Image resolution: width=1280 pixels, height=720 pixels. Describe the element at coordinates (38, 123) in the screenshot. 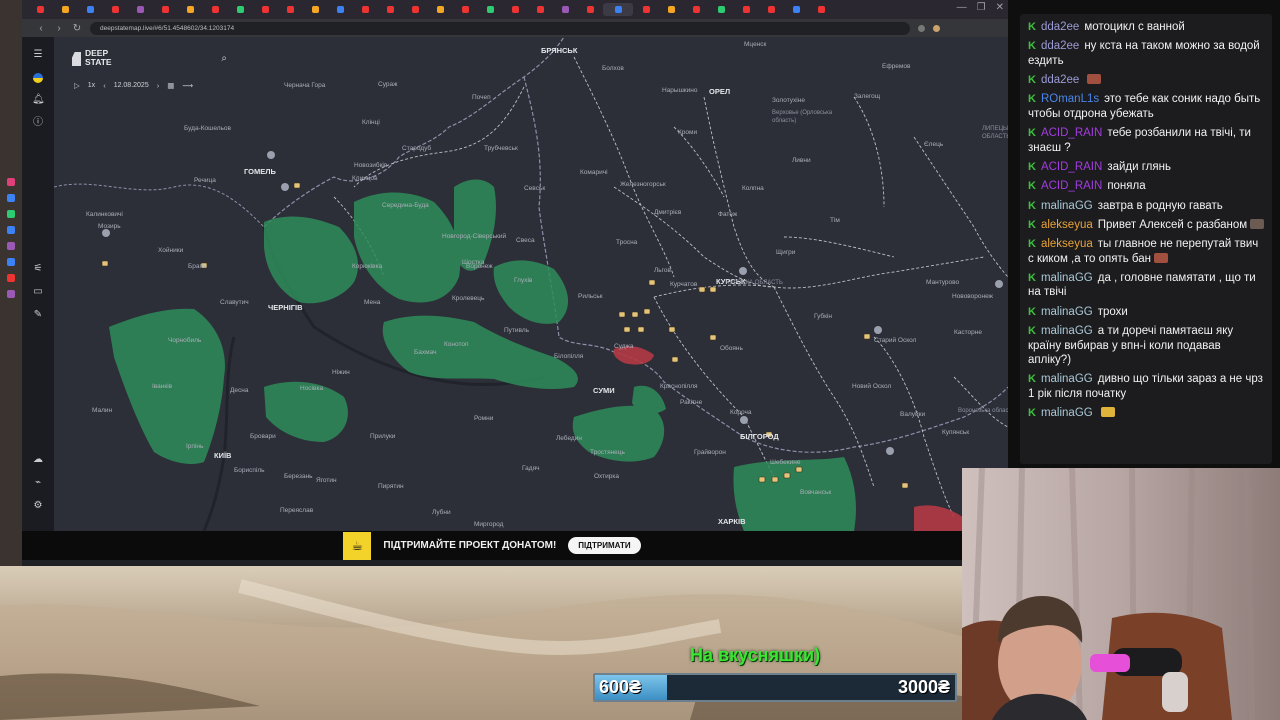

I see `info-icon: ⓘ` at that location.